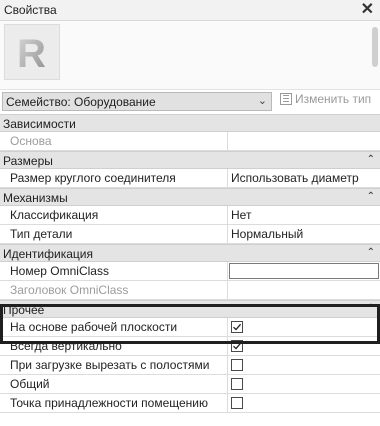 The height and width of the screenshot is (426, 380). I want to click on property-name: Основа, so click(31, 141).